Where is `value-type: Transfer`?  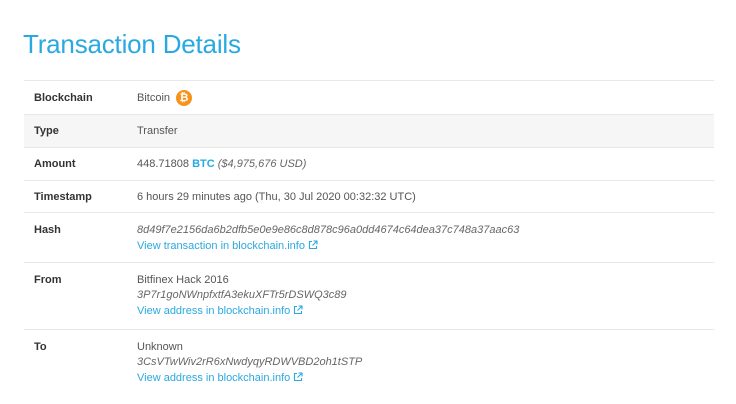
value-type: Transfer is located at coordinates (157, 131).